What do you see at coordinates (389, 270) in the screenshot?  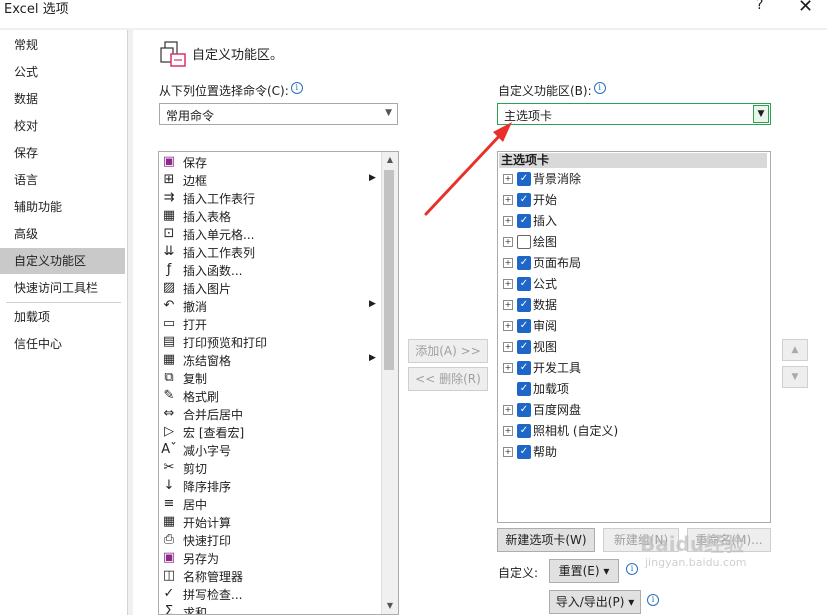 I see `scroll-thumb` at bounding box center [389, 270].